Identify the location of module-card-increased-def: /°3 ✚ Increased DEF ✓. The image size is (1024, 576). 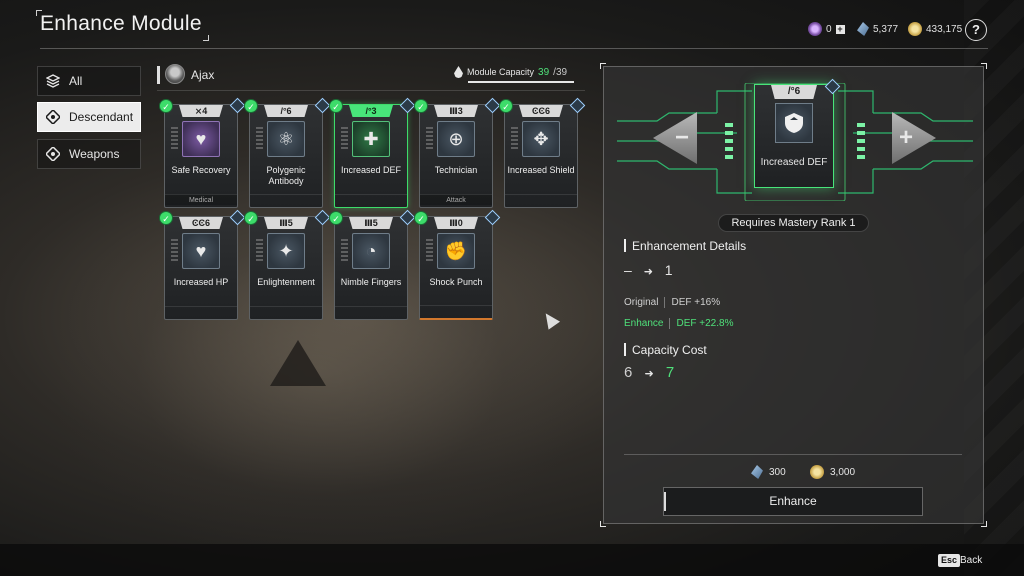
(372, 152).